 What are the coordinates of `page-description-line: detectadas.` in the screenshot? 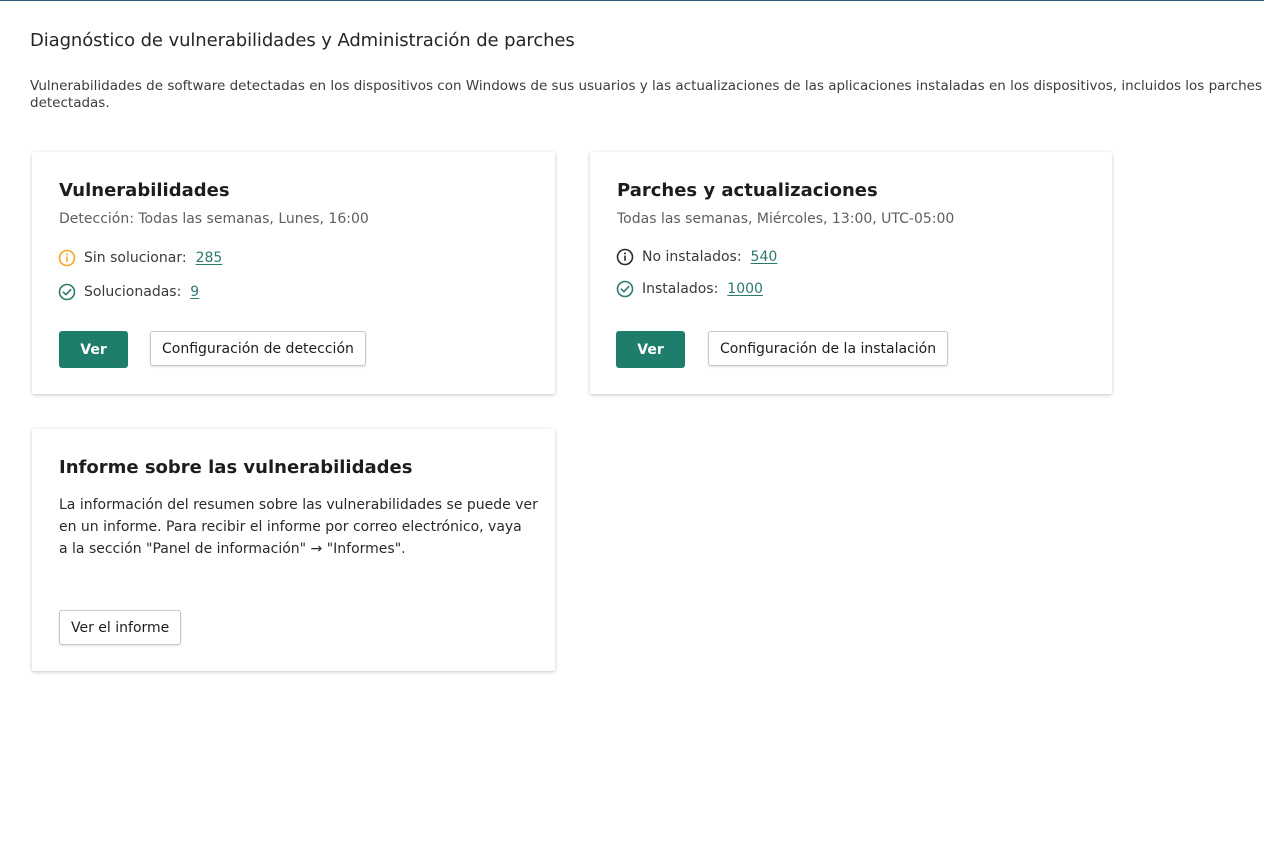 It's located at (70, 103).